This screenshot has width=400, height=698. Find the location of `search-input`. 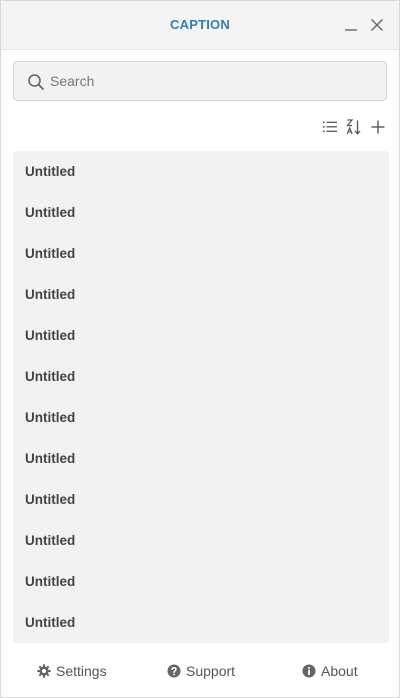

search-input is located at coordinates (214, 81).